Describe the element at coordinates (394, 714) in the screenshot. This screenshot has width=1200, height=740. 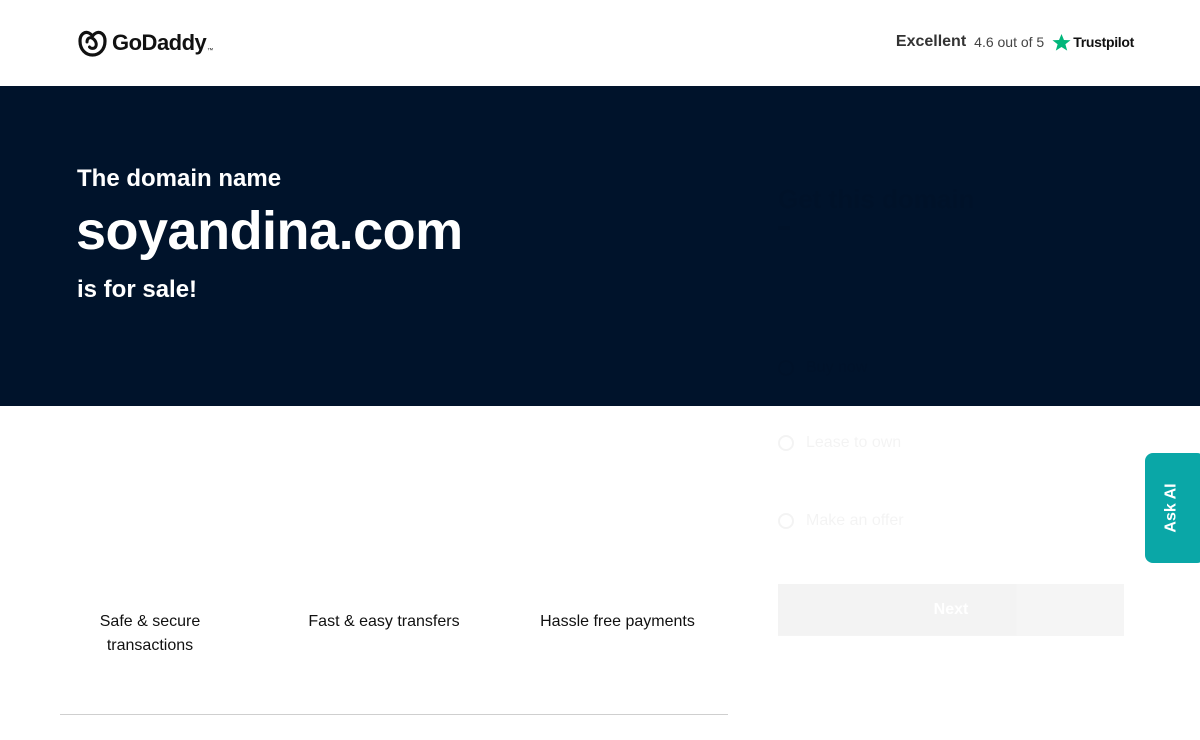
I see `section-divider` at that location.